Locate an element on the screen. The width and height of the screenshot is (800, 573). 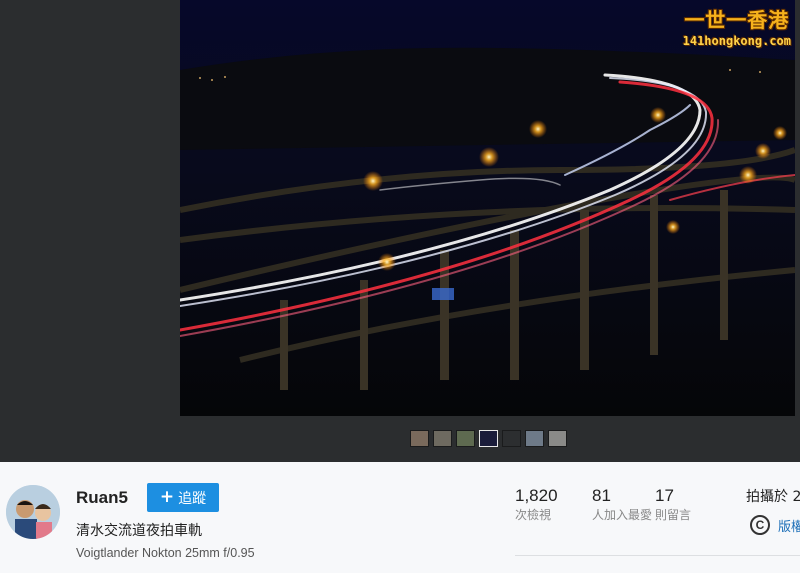
stat-views-label: 次檢視 is located at coordinates (533, 515).